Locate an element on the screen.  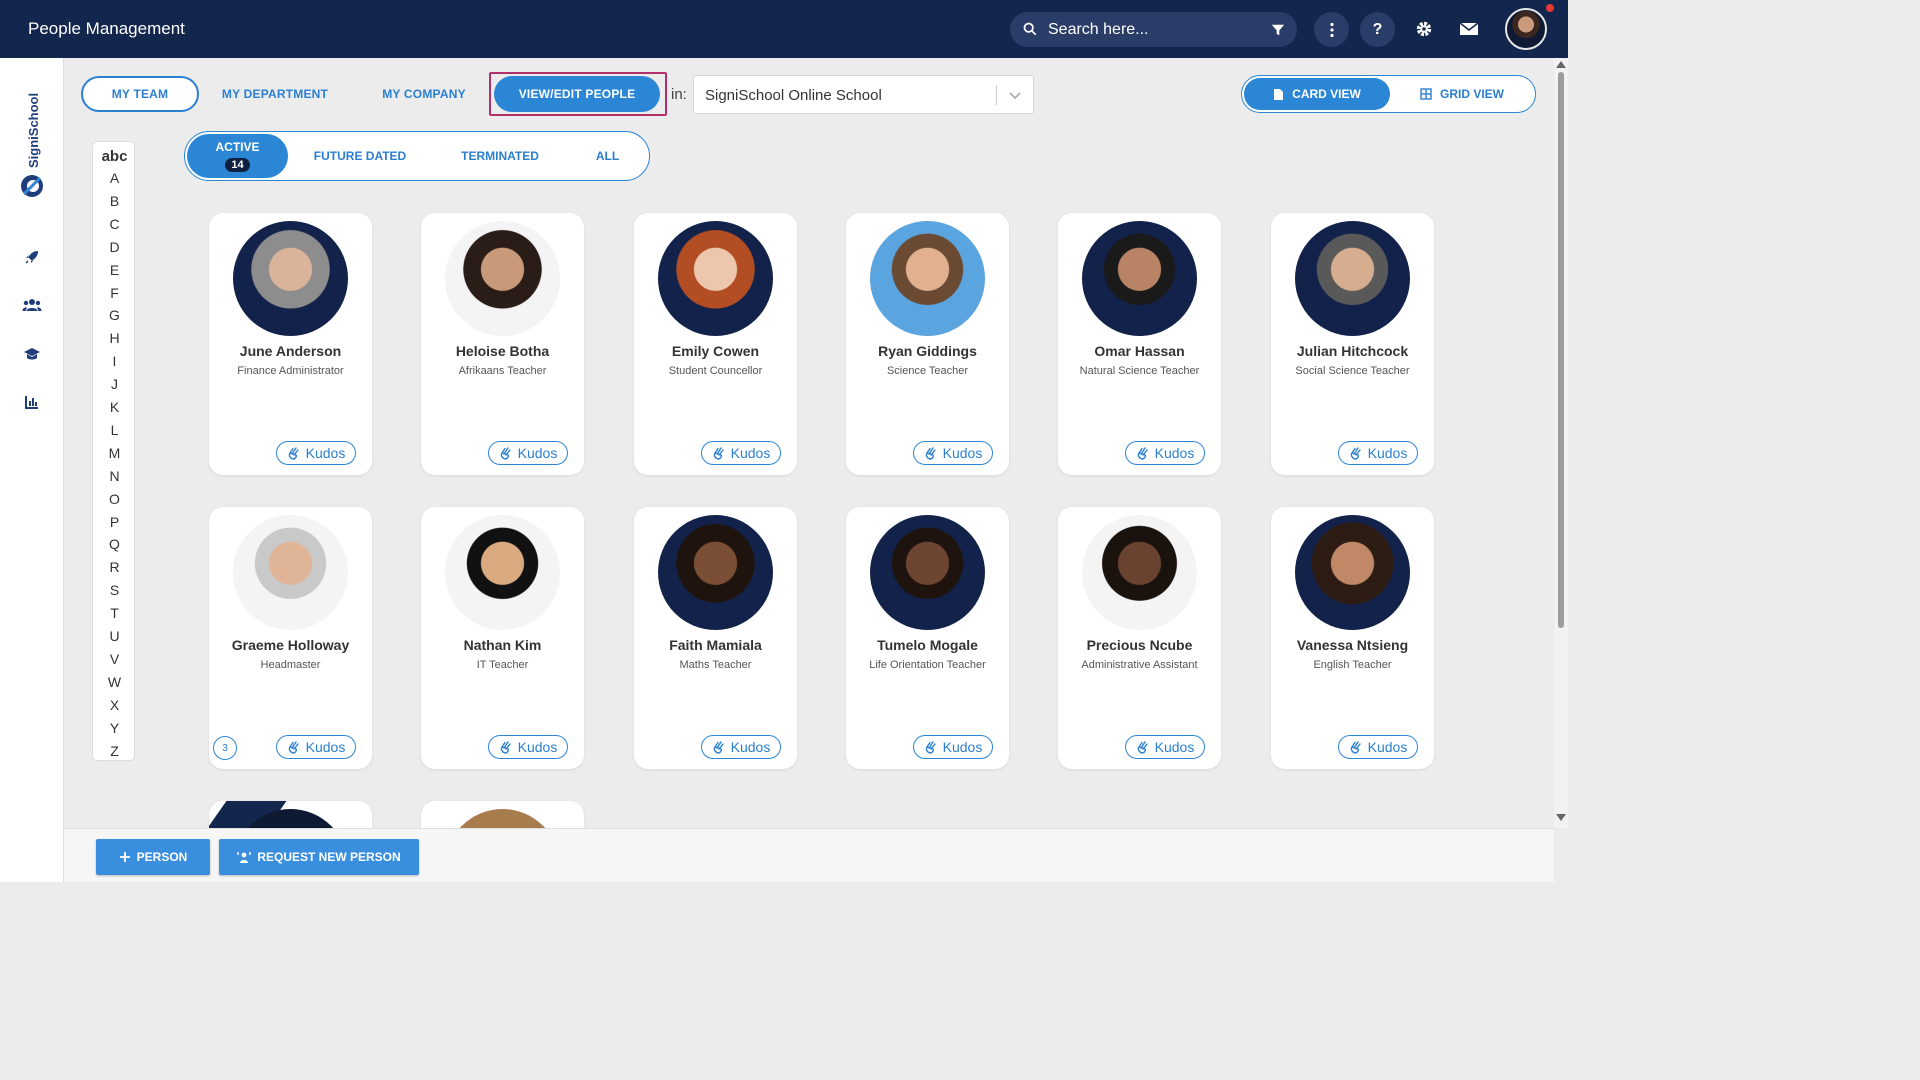
search-bar is located at coordinates (1153, 29).